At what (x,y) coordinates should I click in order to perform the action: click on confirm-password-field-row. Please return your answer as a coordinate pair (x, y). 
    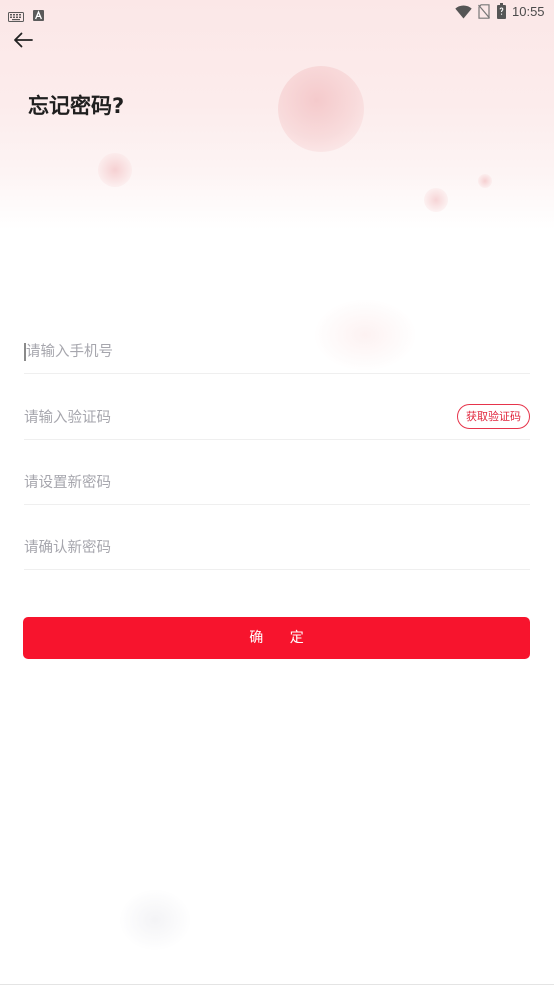
    Looking at the image, I should click on (277, 548).